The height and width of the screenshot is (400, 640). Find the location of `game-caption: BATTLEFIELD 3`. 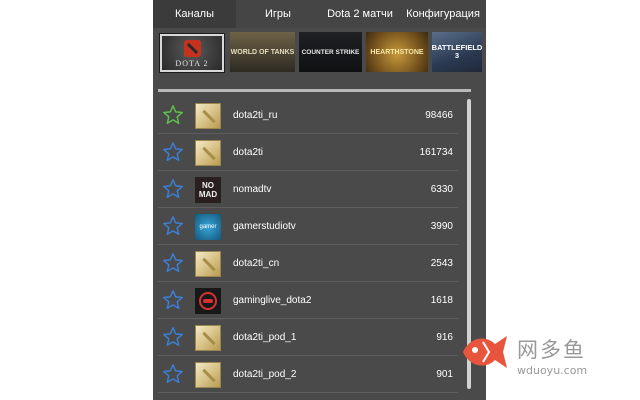

game-caption: BATTLEFIELD 3 is located at coordinates (457, 51).